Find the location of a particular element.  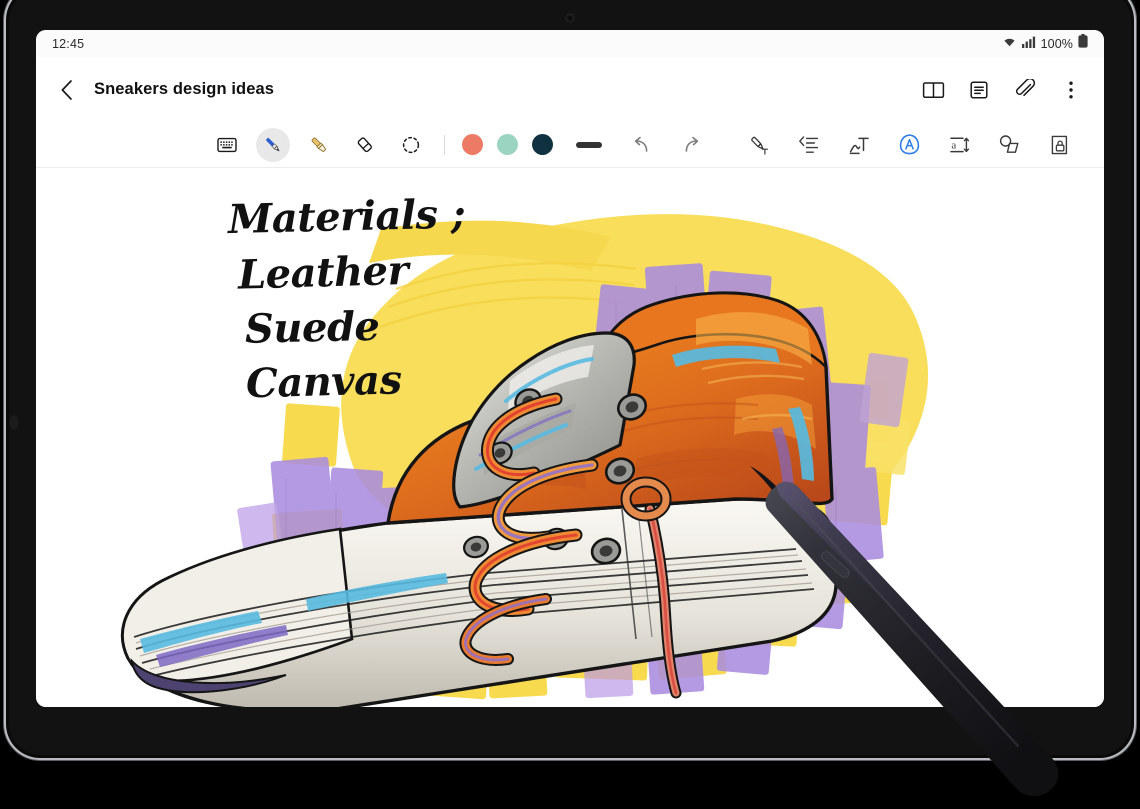

drawing-toolbar: a is located at coordinates (570, 145).